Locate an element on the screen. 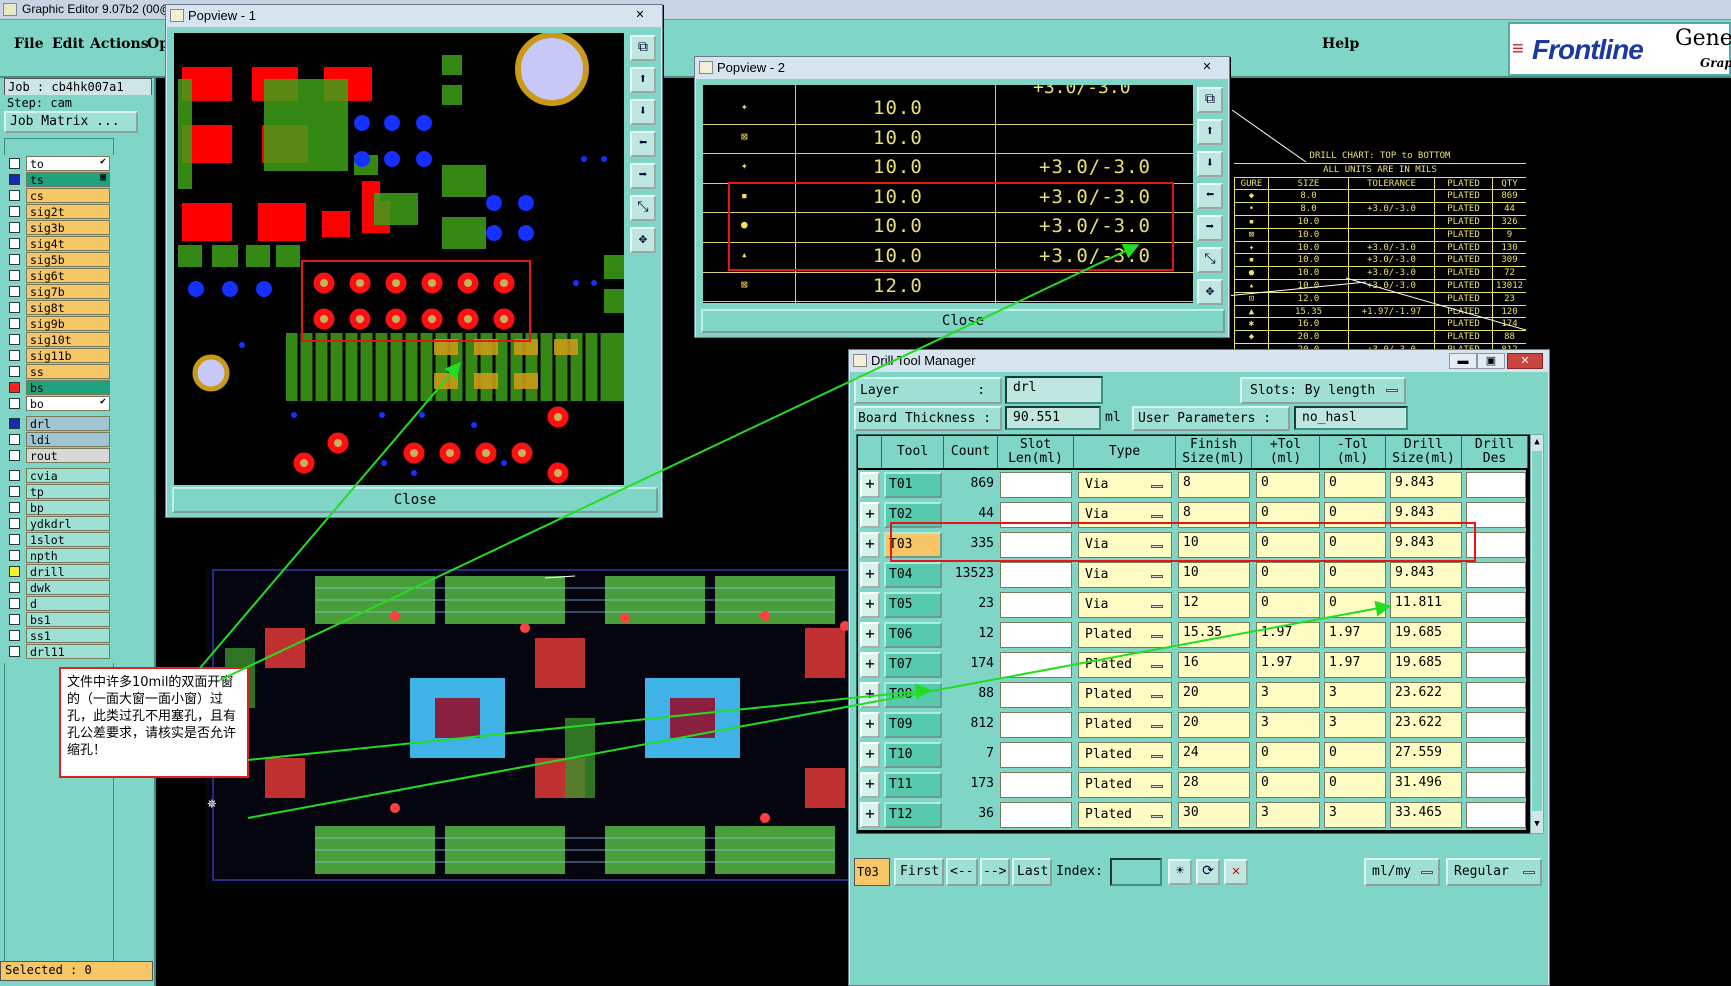 The height and width of the screenshot is (986, 1731). minus-tol-field: 3 is located at coordinates (1355, 815).